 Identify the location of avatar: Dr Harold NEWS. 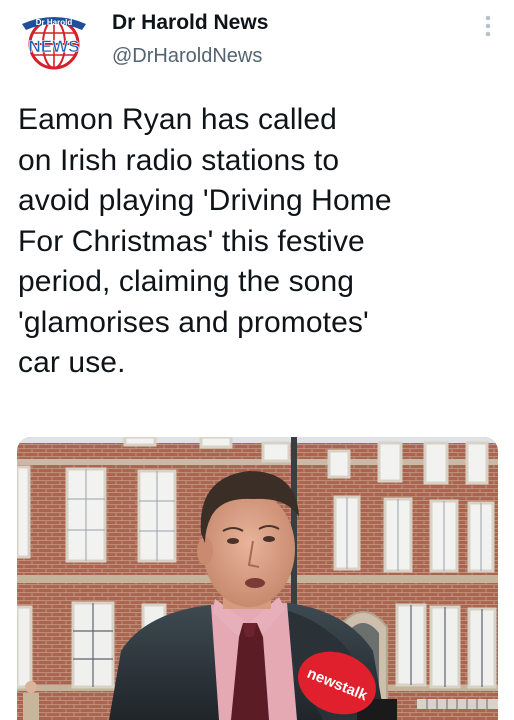
(54, 39).